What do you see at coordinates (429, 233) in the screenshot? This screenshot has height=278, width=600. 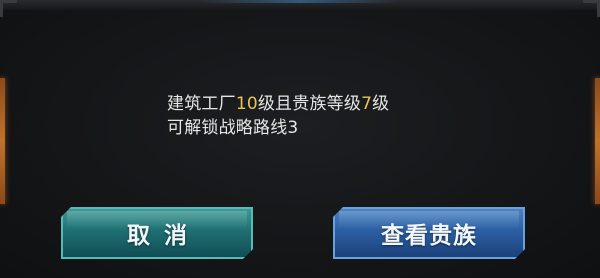 I see `view-noble-button: 查看贵族` at bounding box center [429, 233].